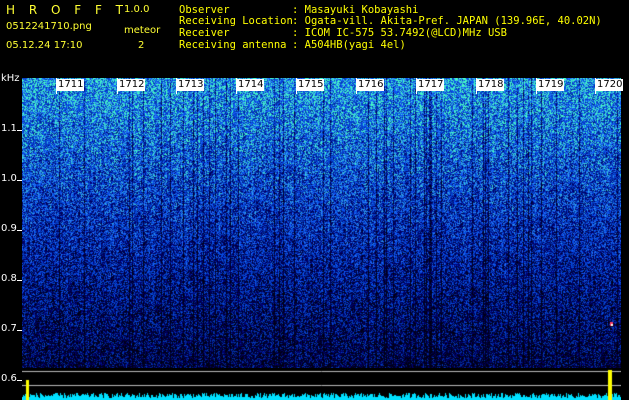  Describe the element at coordinates (9, 328) in the screenshot. I see `y-label-0.7: 0.7` at that location.